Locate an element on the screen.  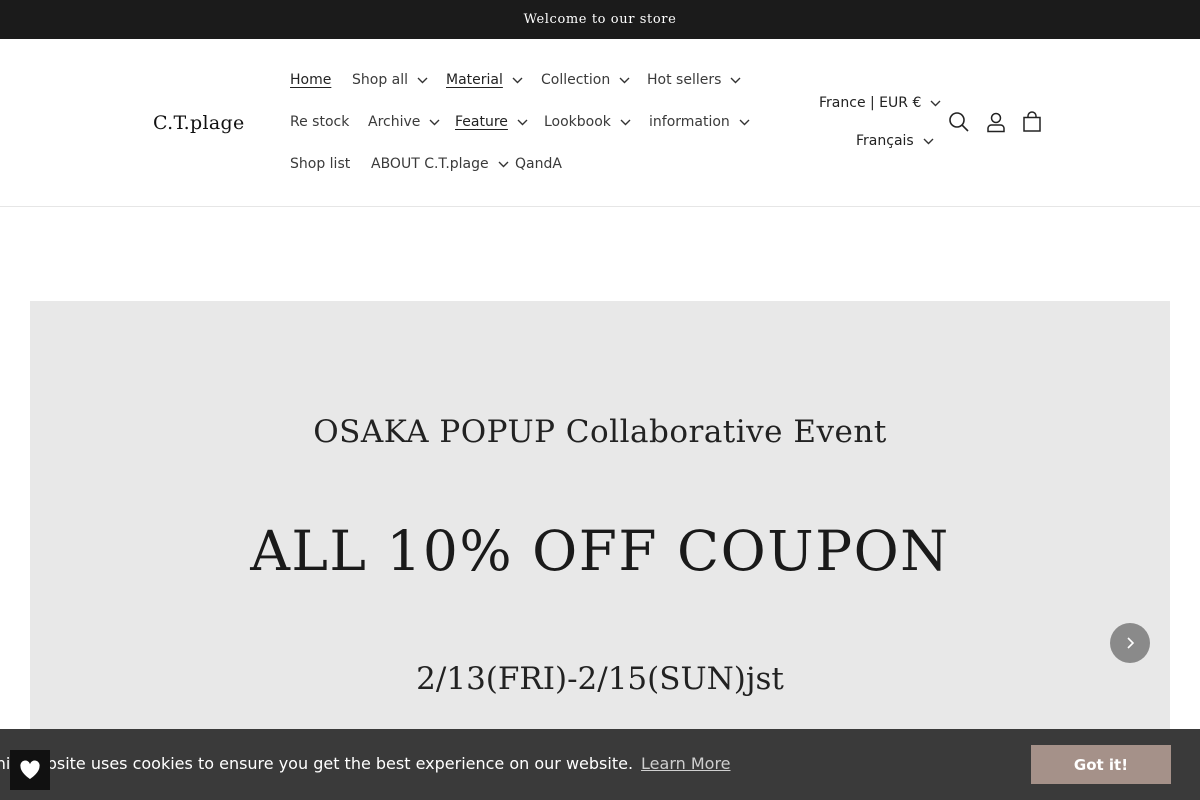
announcement-bar: Welcome to our store is located at coordinates (600, 19).